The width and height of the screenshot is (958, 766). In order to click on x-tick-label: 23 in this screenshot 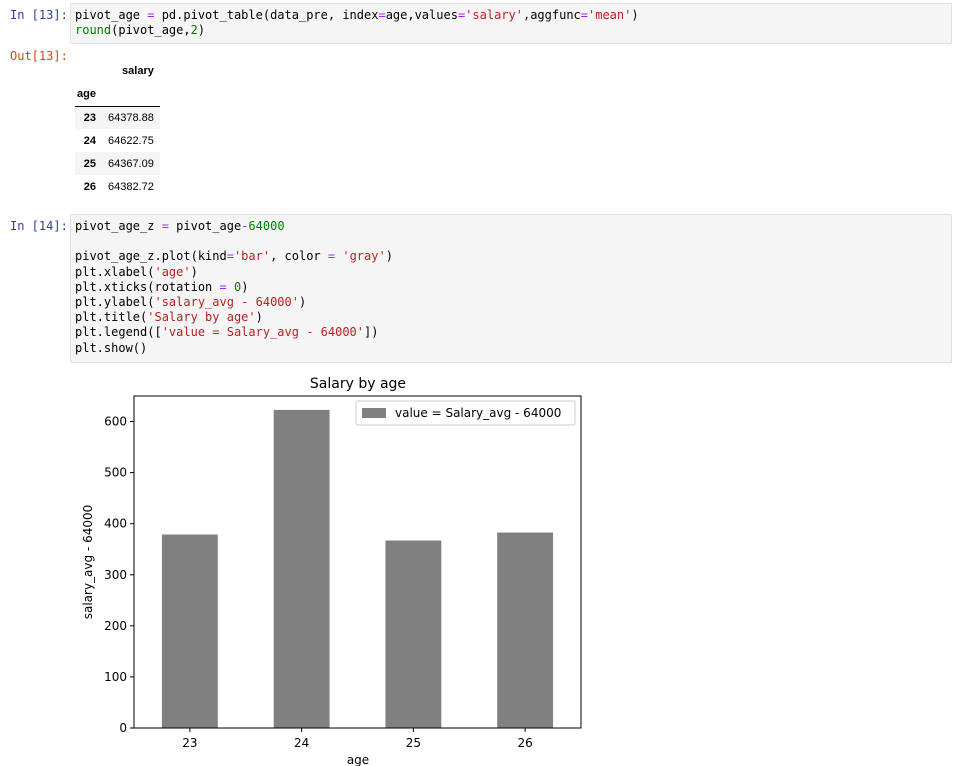, I will do `click(189, 743)`.